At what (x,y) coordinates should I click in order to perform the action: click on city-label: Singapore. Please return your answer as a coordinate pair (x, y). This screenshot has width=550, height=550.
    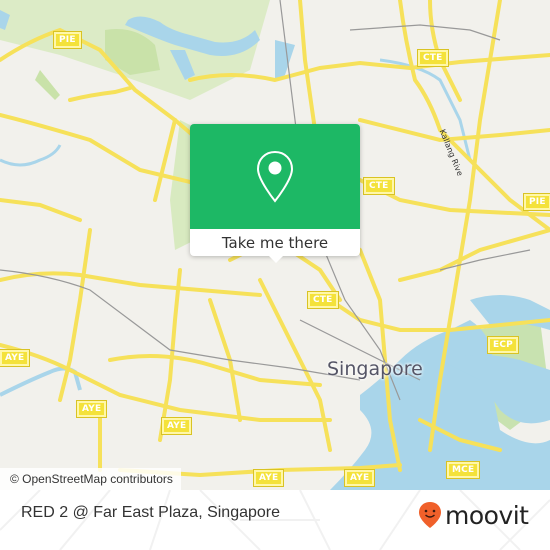
    Looking at the image, I should click on (375, 369).